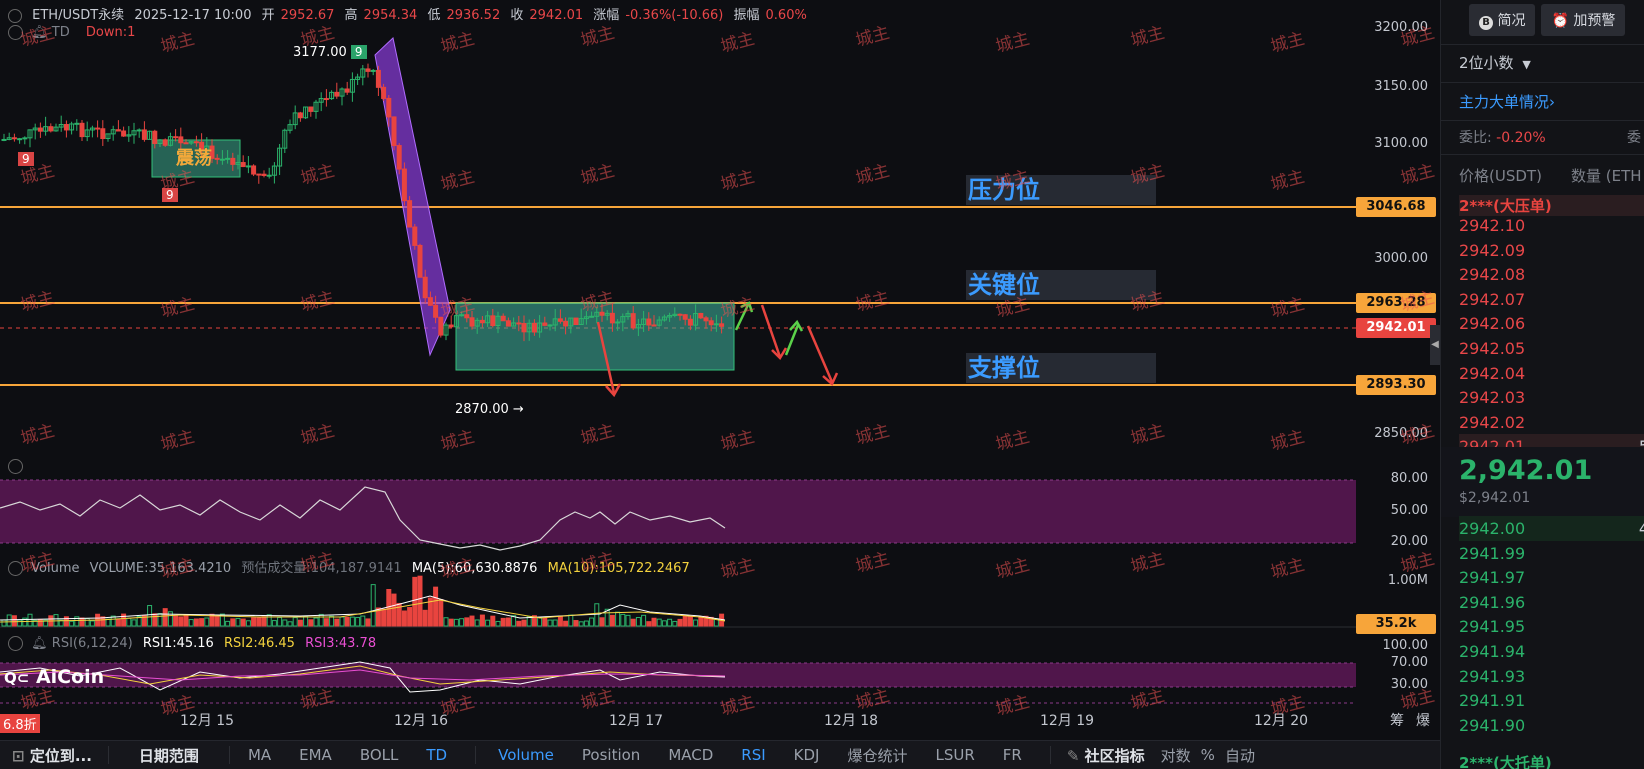 The image size is (1644, 769). Describe the element at coordinates (1017, 755) in the screenshot. I see `tab-fr: FR` at that location.